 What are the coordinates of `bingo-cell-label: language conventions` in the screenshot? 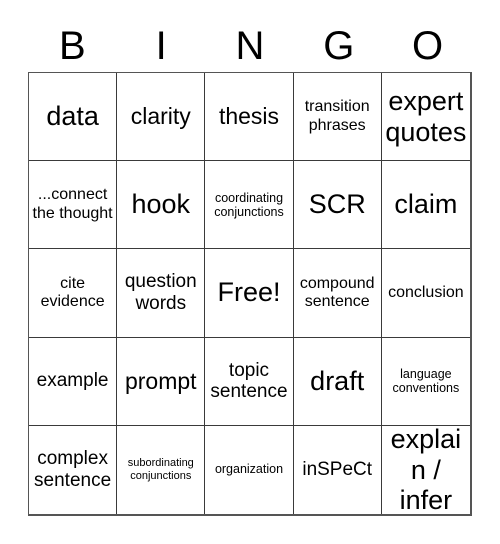 It's located at (426, 381).